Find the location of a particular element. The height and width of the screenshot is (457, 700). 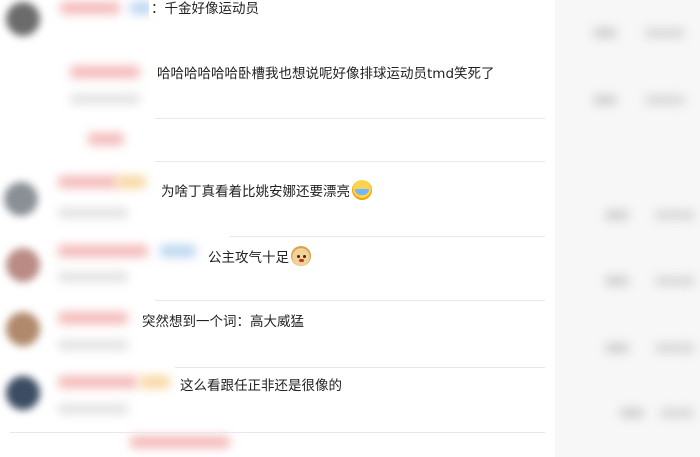

comment-3: 为啥丁真看着比姚安娜还要漂亮 is located at coordinates (266, 190).